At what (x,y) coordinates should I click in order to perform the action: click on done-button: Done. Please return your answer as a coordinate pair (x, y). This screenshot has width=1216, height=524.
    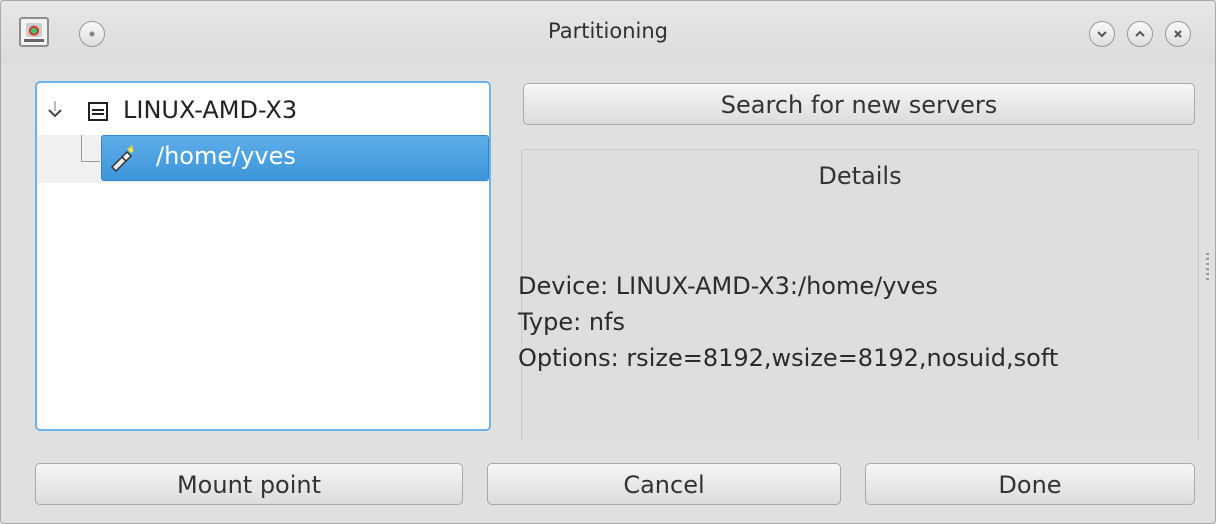
    Looking at the image, I should click on (1030, 484).